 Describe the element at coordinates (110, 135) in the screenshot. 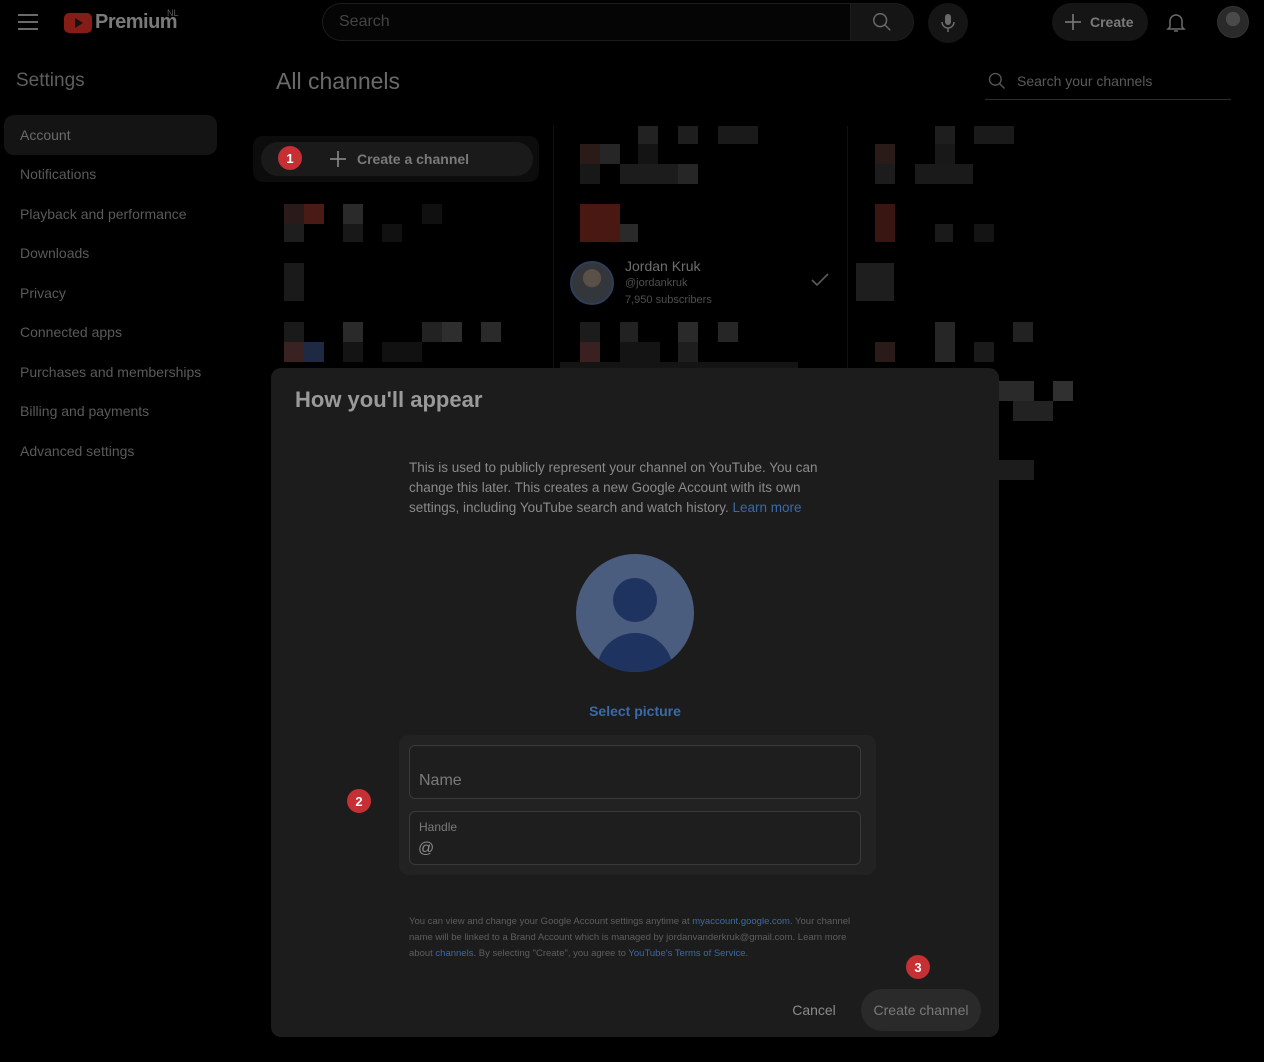

I see `sidebar-item-account: Account` at that location.